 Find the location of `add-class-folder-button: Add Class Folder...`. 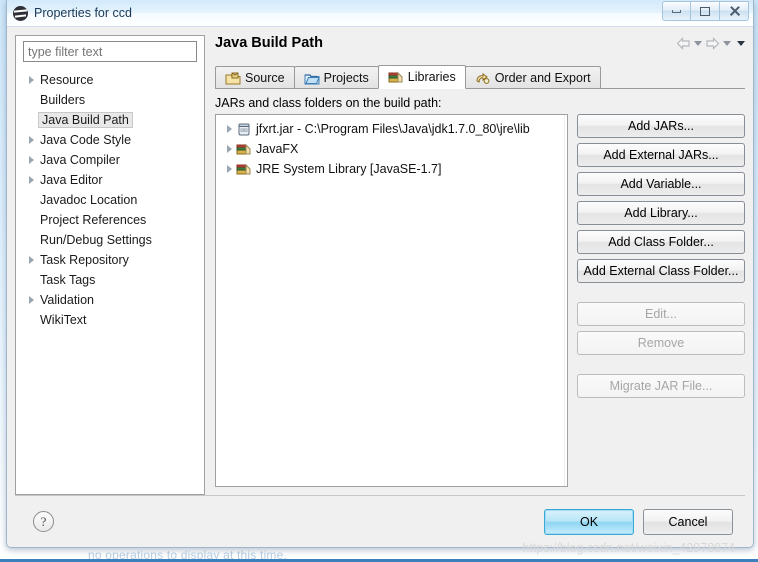

add-class-folder-button: Add Class Folder... is located at coordinates (661, 242).